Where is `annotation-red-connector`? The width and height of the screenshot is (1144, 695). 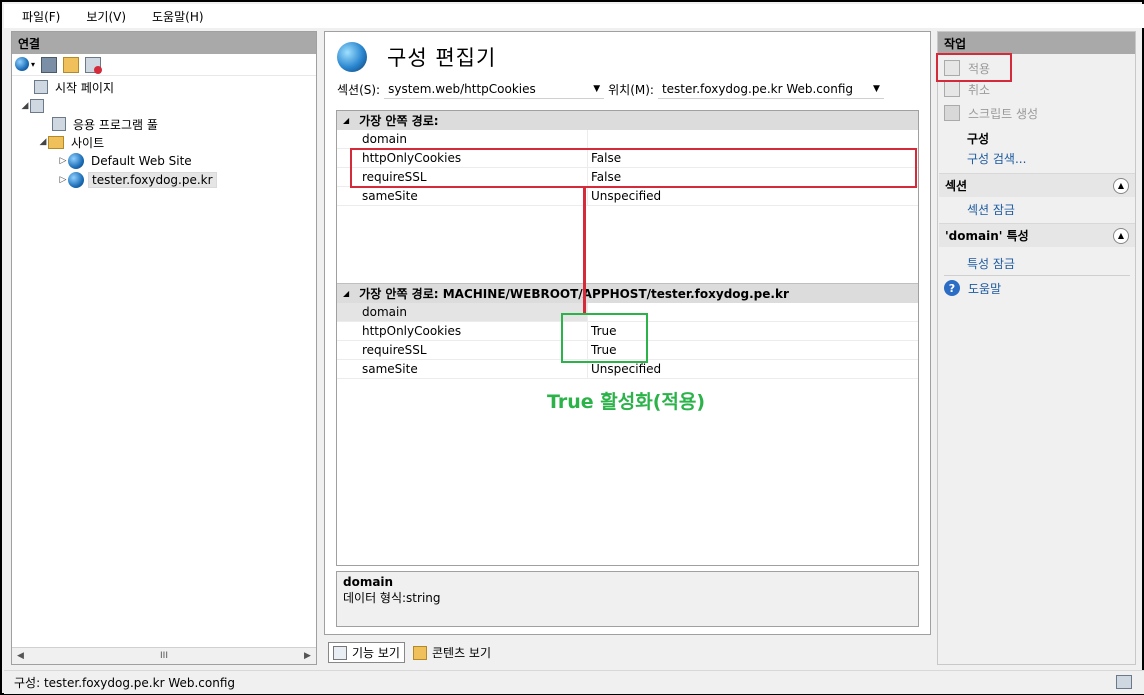 annotation-red-connector is located at coordinates (584, 251).